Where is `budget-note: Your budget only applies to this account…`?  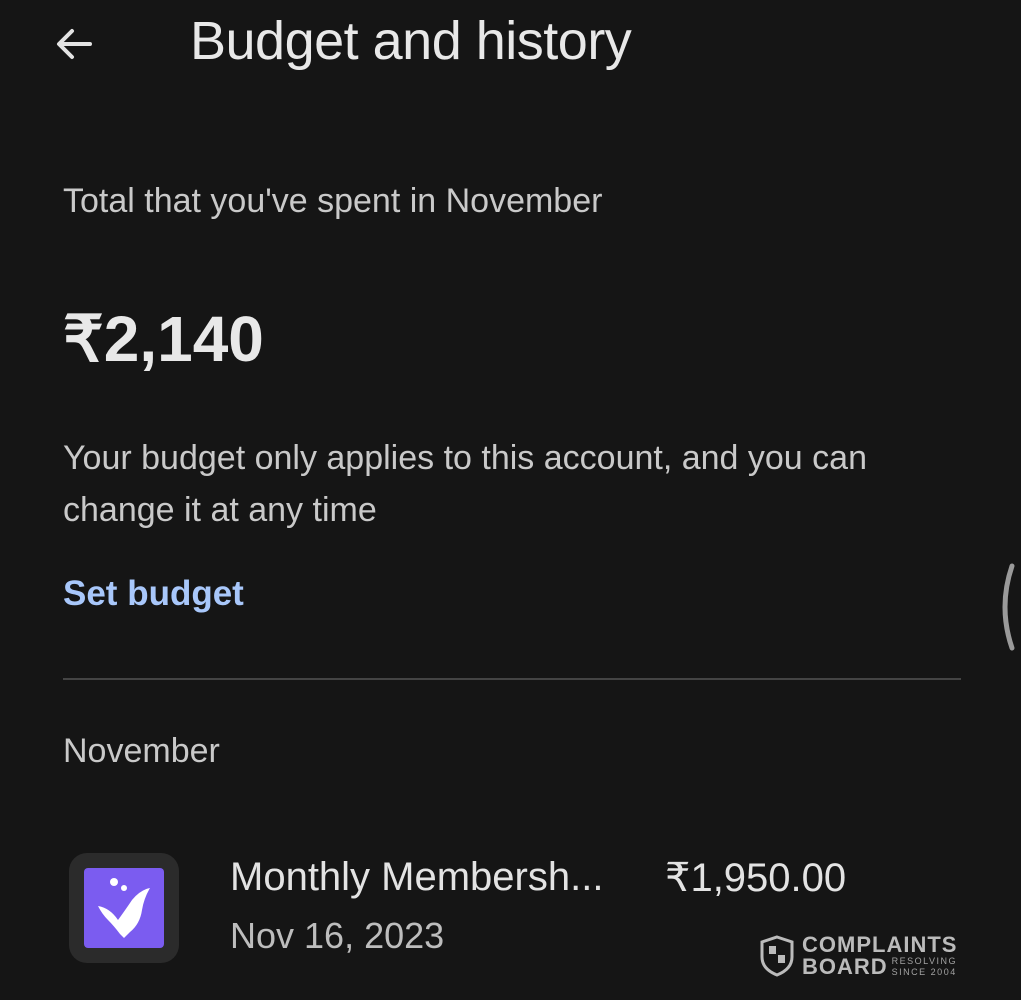
budget-note: Your budget only applies to this account… is located at coordinates (465, 484).